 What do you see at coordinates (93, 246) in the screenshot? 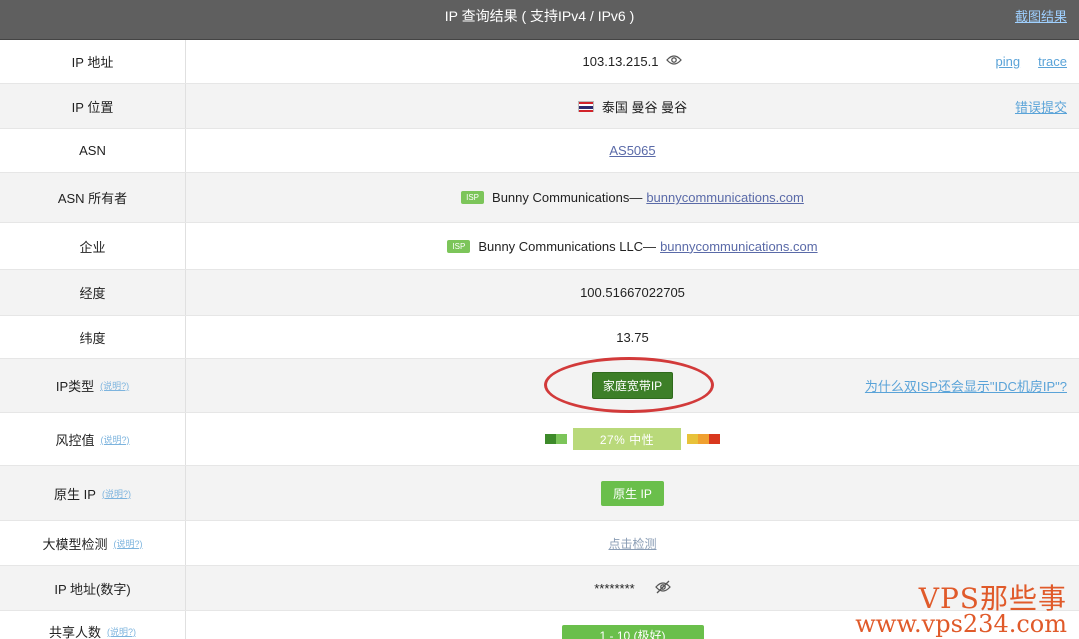
I see `row-label: 企业` at bounding box center [93, 246].